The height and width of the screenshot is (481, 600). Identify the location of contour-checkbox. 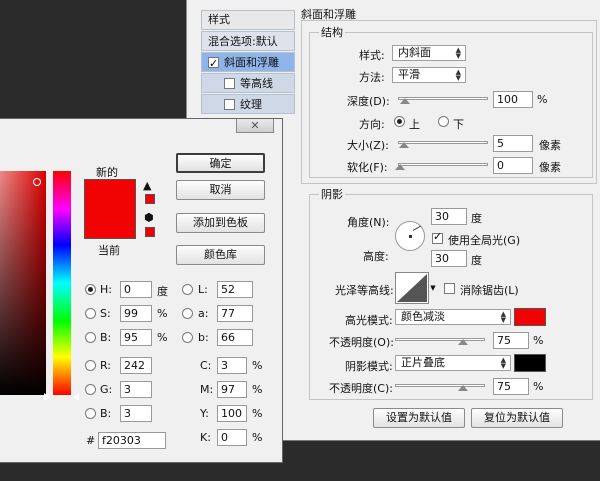
(229, 83).